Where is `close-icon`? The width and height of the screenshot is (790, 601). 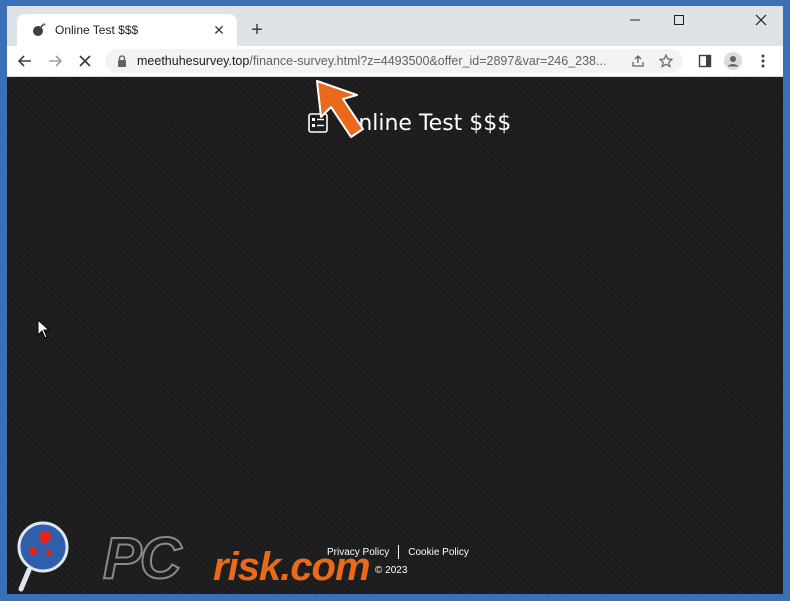
close-icon is located at coordinates (761, 20).